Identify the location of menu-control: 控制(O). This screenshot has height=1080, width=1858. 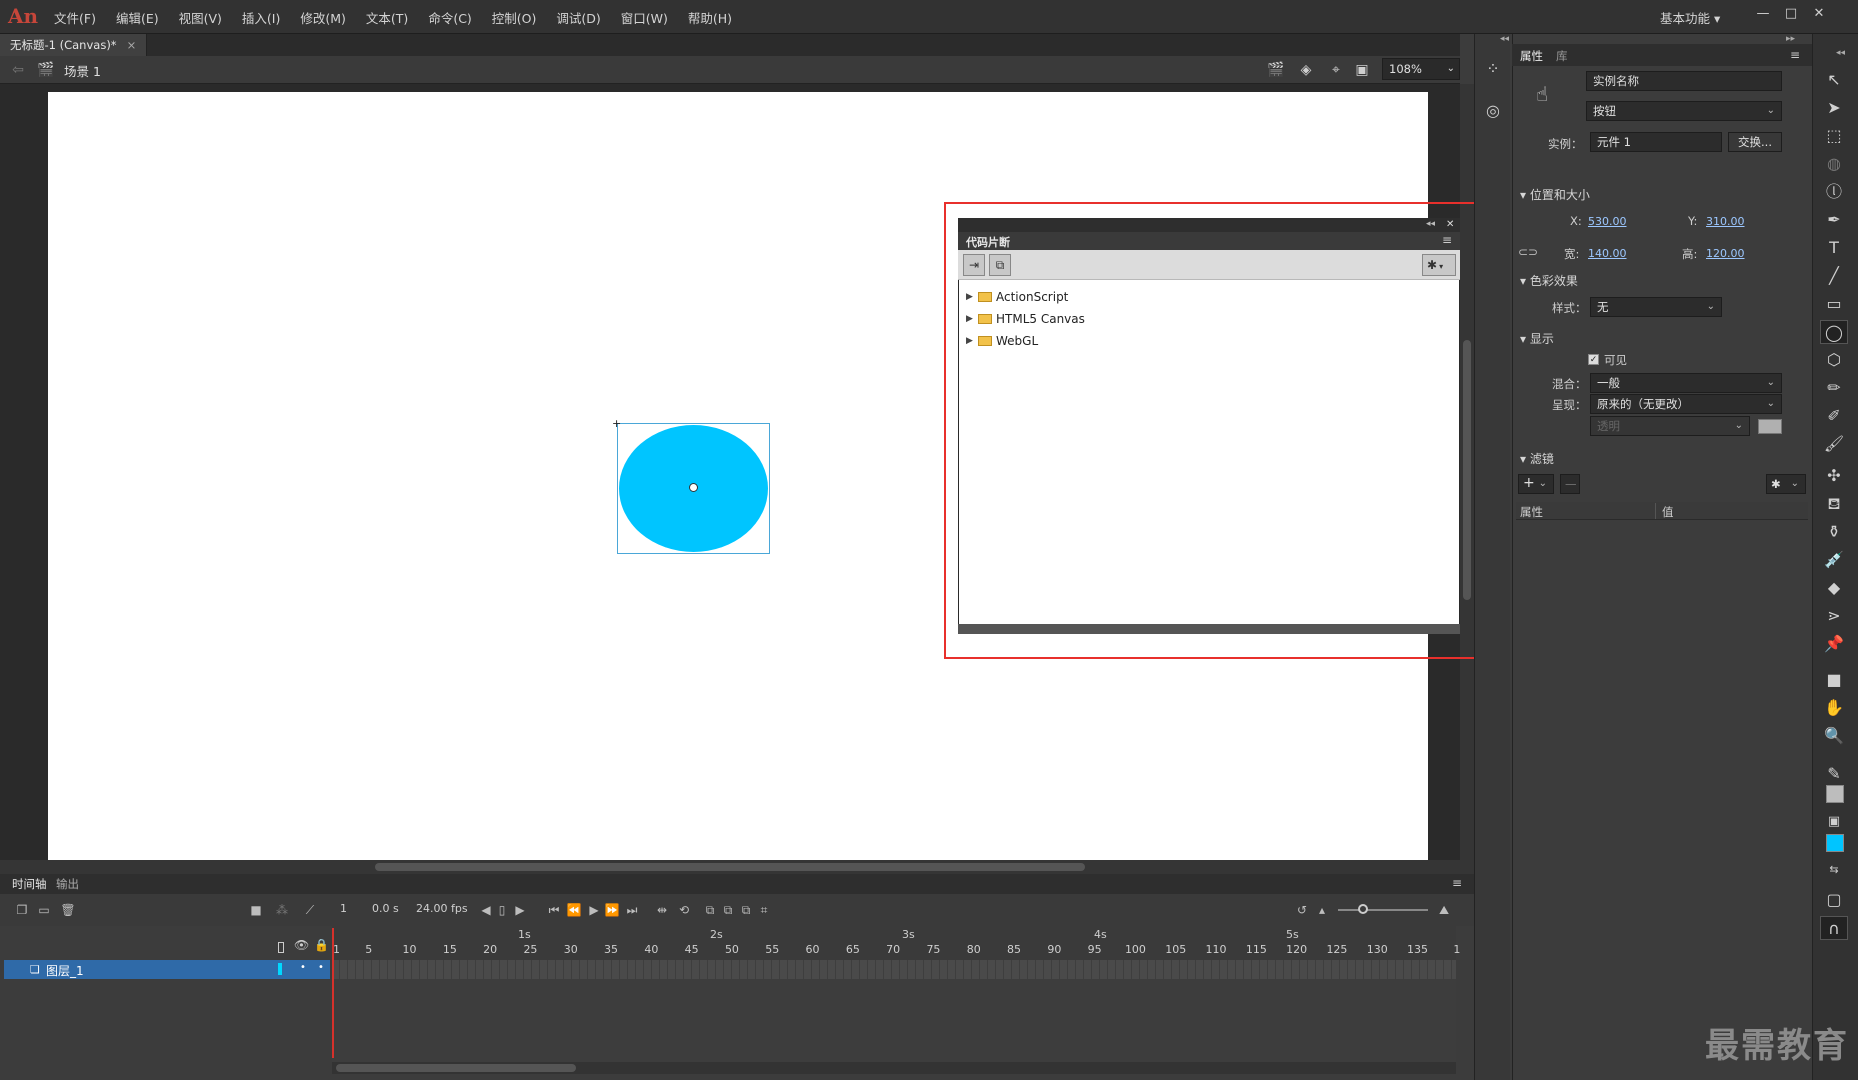
(514, 17).